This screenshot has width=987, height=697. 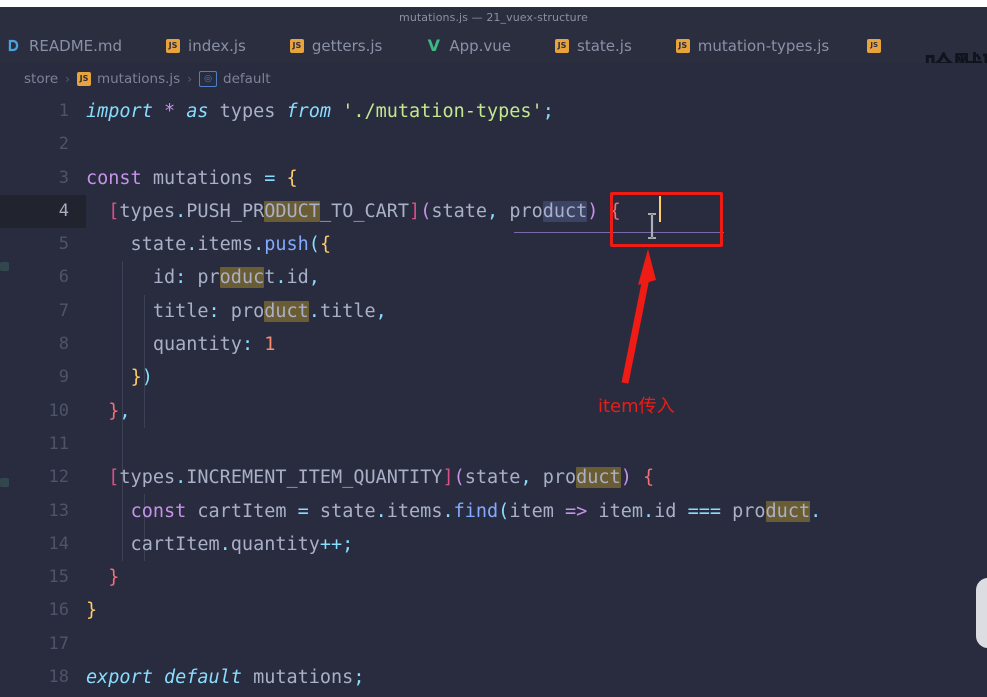 What do you see at coordinates (63, 277) in the screenshot?
I see `line-number: 6` at bounding box center [63, 277].